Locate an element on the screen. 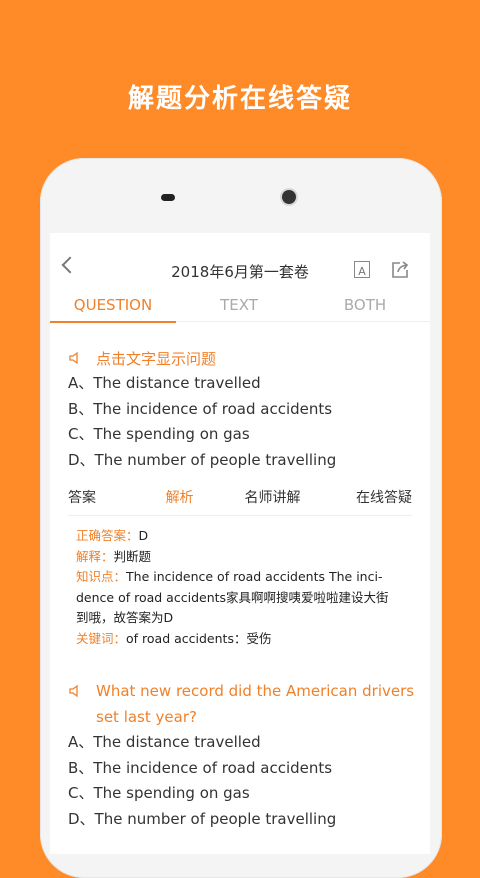  keyword-value: of road accidents：受伤 is located at coordinates (199, 638).